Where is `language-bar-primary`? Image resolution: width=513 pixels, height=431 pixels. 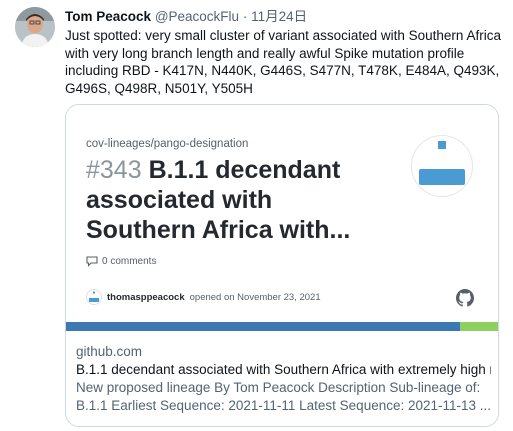
language-bar-primary is located at coordinates (263, 326).